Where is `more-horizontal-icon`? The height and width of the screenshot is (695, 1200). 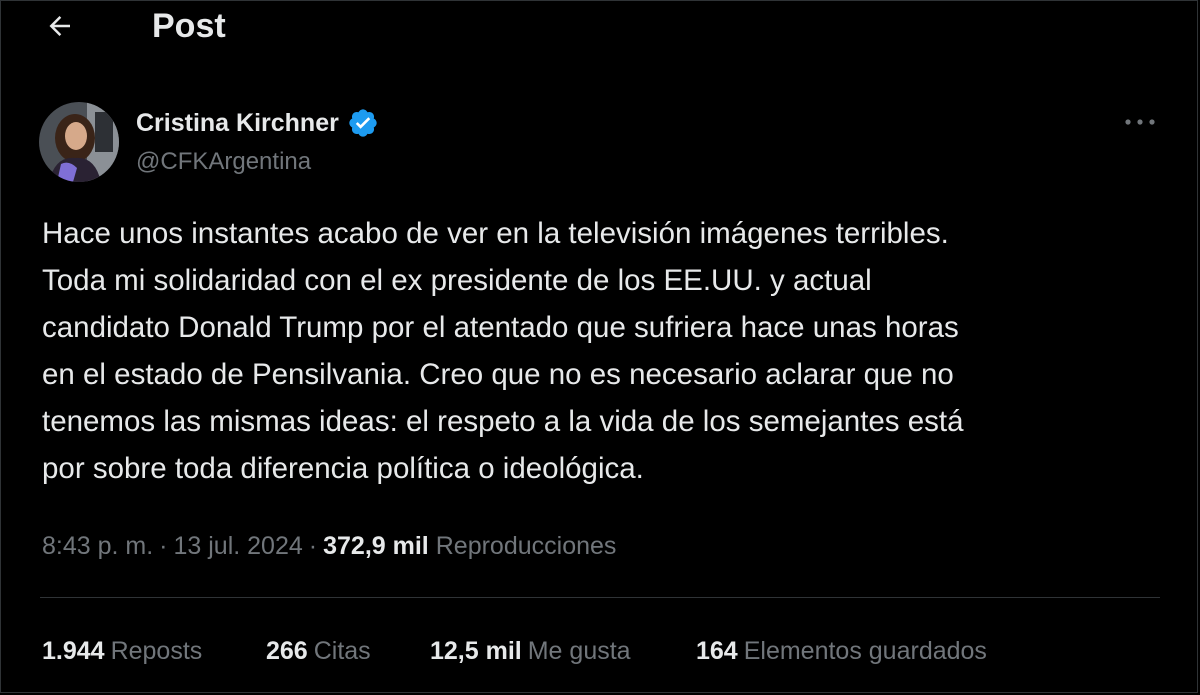
more-horizontal-icon is located at coordinates (1140, 122).